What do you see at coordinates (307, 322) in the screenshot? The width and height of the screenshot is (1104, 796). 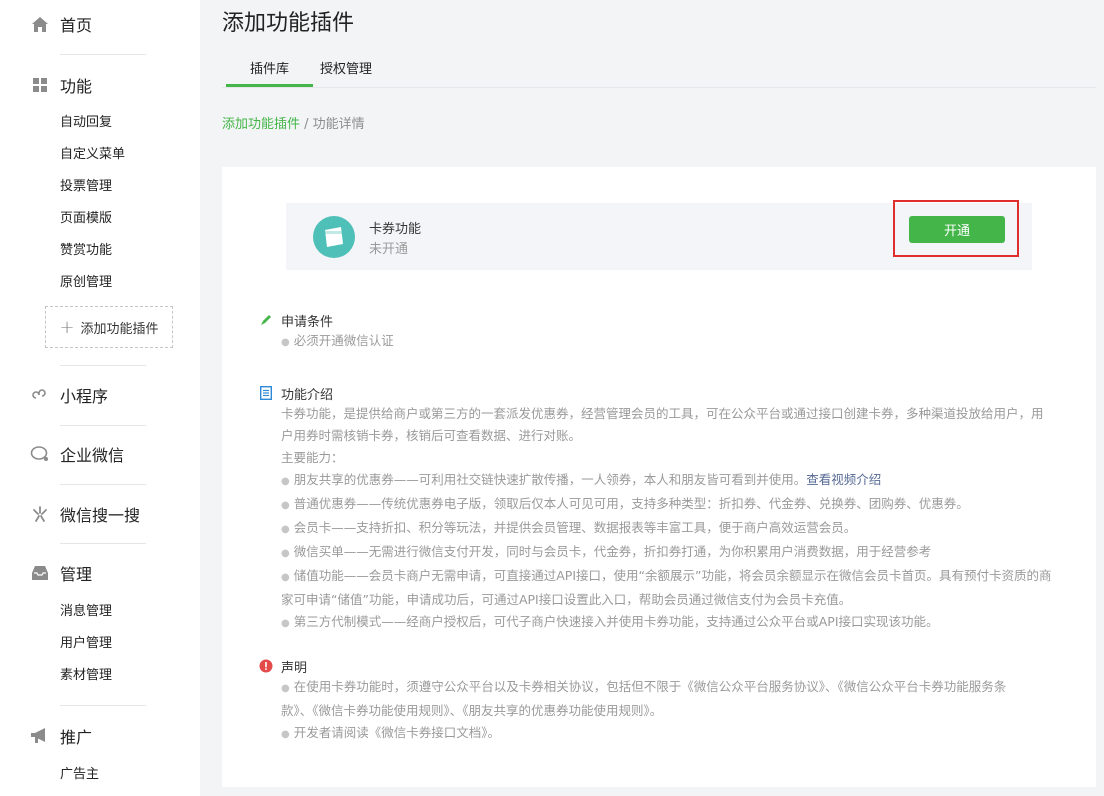 I see `conditions-title: 申请条件` at bounding box center [307, 322].